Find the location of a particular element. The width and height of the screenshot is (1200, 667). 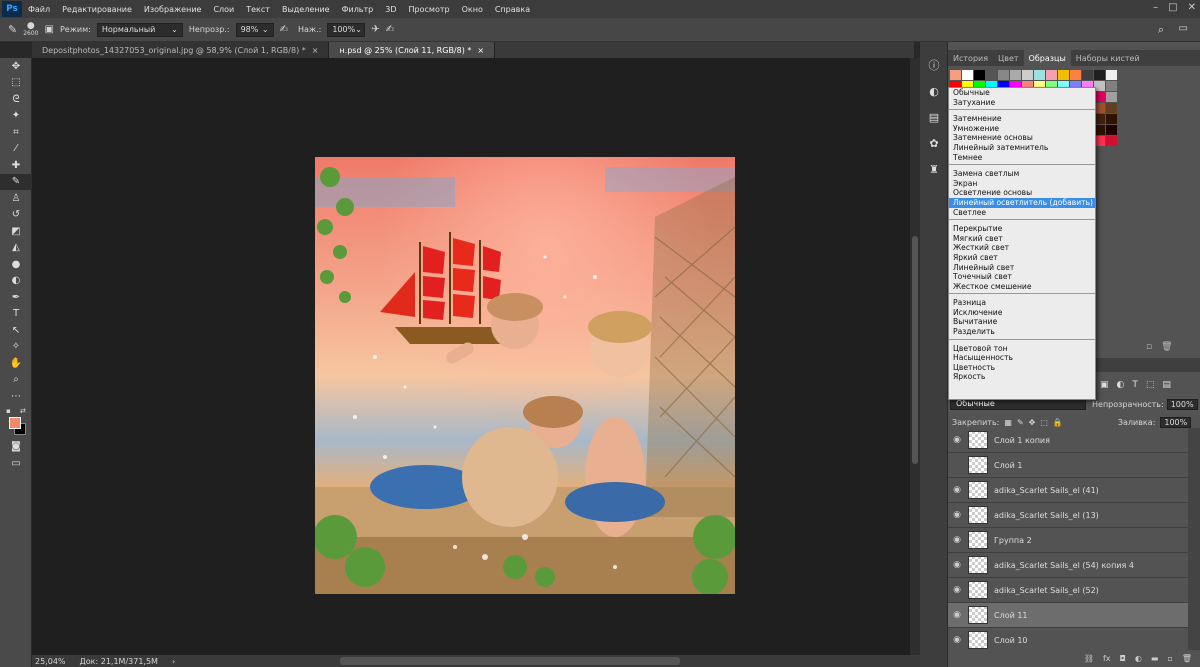

type-tool-icon: T is located at coordinates (16, 314).